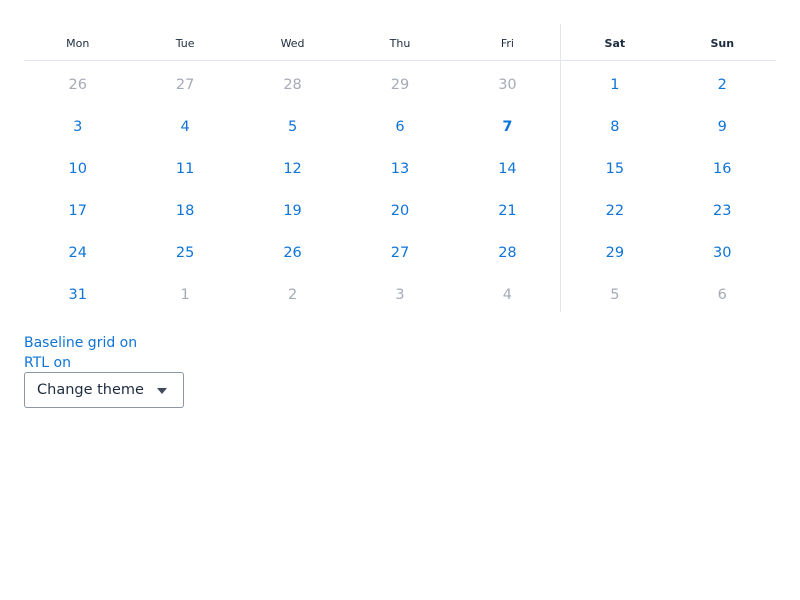 This screenshot has width=800, height=600. I want to click on calendar-day: 14, so click(507, 169).